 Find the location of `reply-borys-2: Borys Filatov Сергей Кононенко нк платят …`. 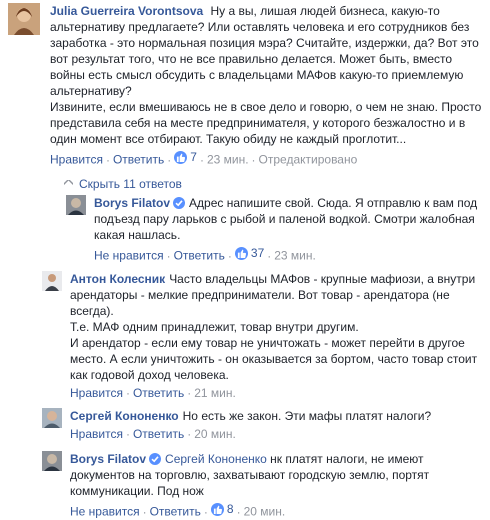

reply-borys-2: Borys Filatov Сергей Кононенко нк платят … is located at coordinates (264, 485).